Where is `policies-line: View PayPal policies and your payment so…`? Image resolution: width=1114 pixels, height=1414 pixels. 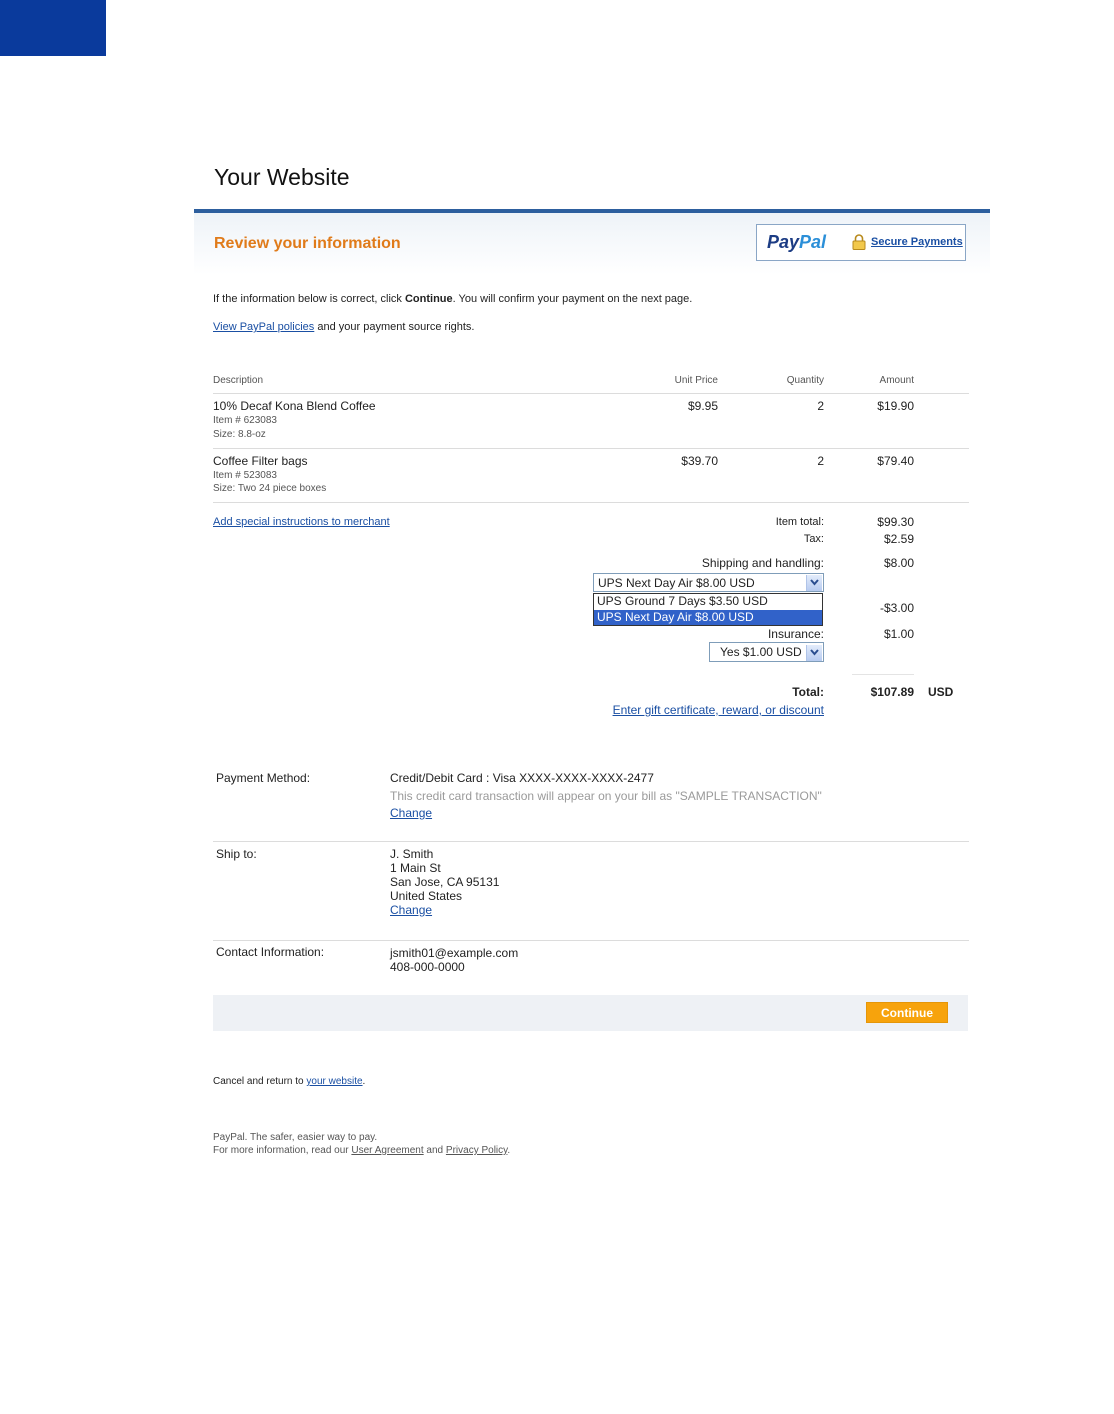 policies-line: View PayPal policies and your payment so… is located at coordinates (344, 327).